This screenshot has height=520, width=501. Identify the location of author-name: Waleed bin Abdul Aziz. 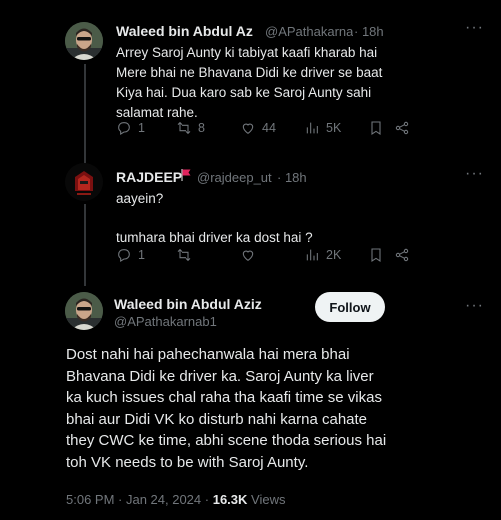
(188, 304).